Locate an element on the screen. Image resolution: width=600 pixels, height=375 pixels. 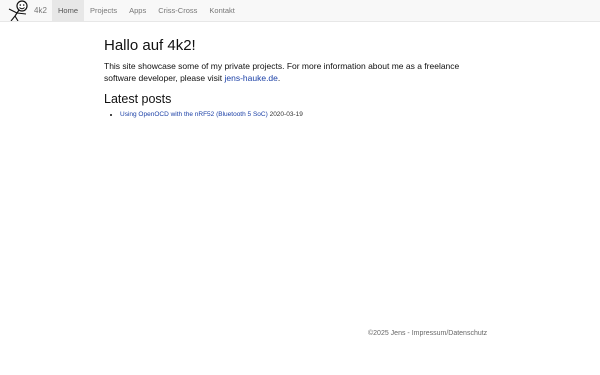
homepage-link: jens-hauke.de is located at coordinates (250, 78).